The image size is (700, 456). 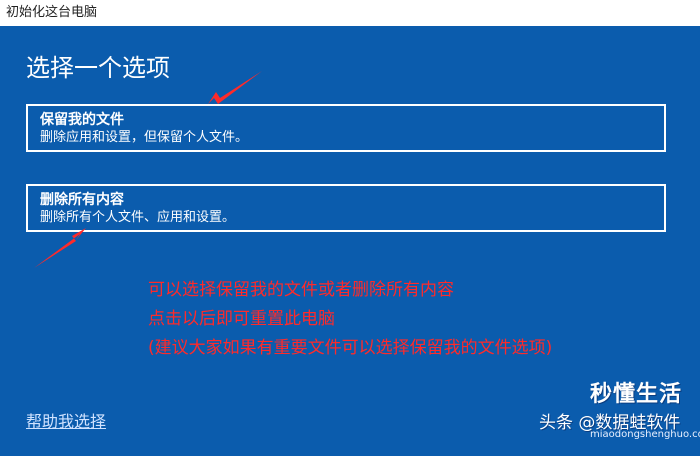 What do you see at coordinates (60, 248) in the screenshot?
I see `arrow-to-remove-option` at bounding box center [60, 248].